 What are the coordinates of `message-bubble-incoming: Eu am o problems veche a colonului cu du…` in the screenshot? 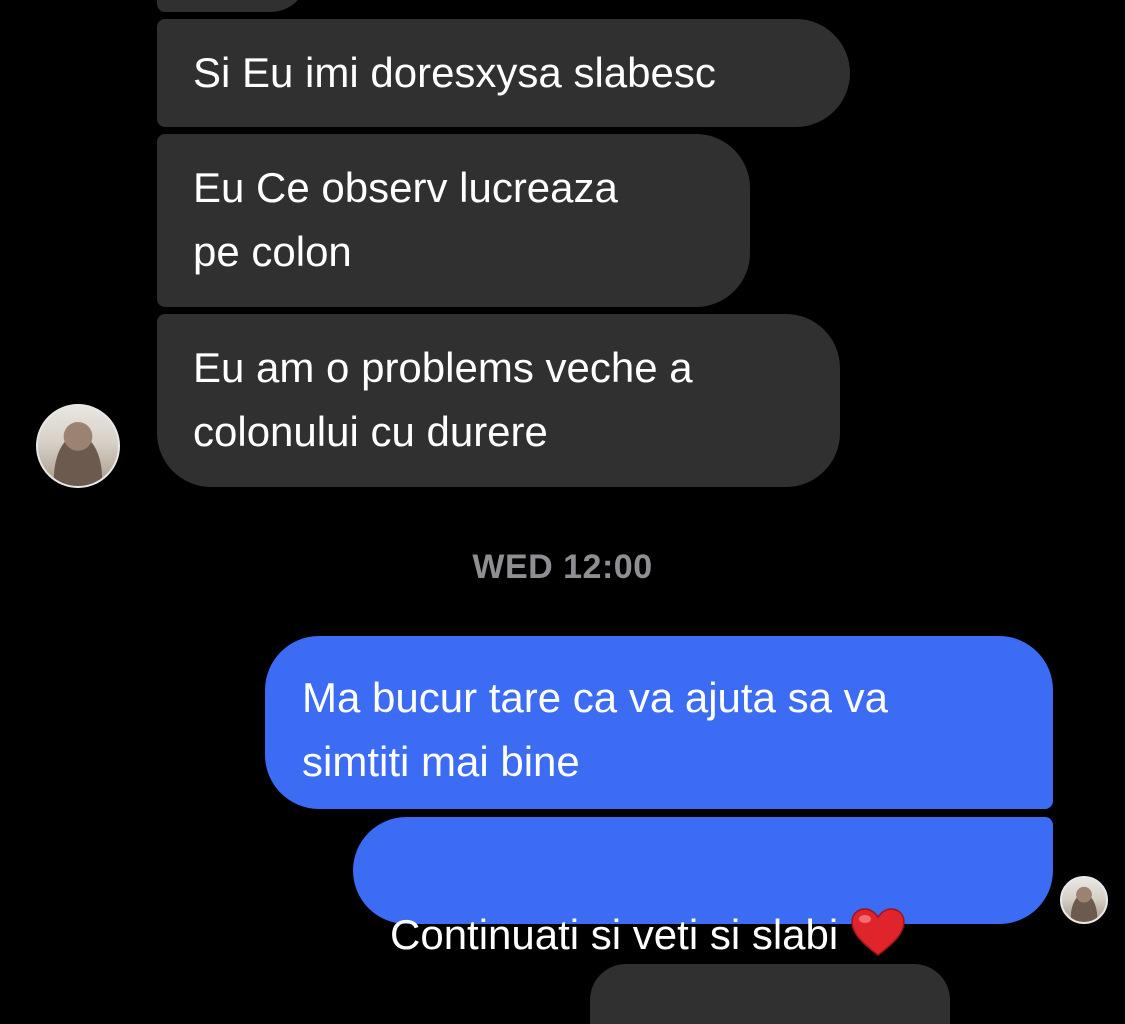 It's located at (498, 400).